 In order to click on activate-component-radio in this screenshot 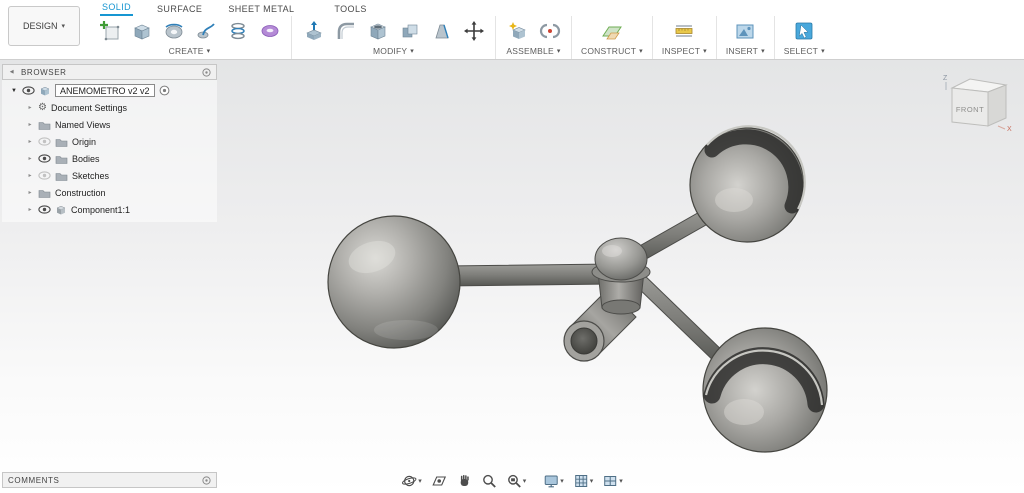, I will do `click(164, 90)`.